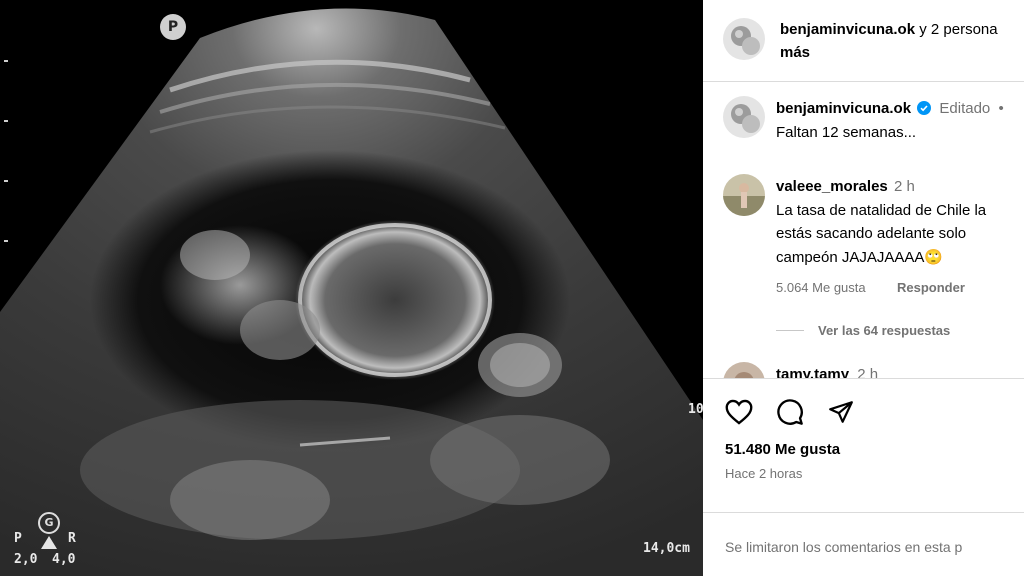 Image resolution: width=1024 pixels, height=576 pixels. Describe the element at coordinates (18, 538) in the screenshot. I see `label-p: P` at that location.